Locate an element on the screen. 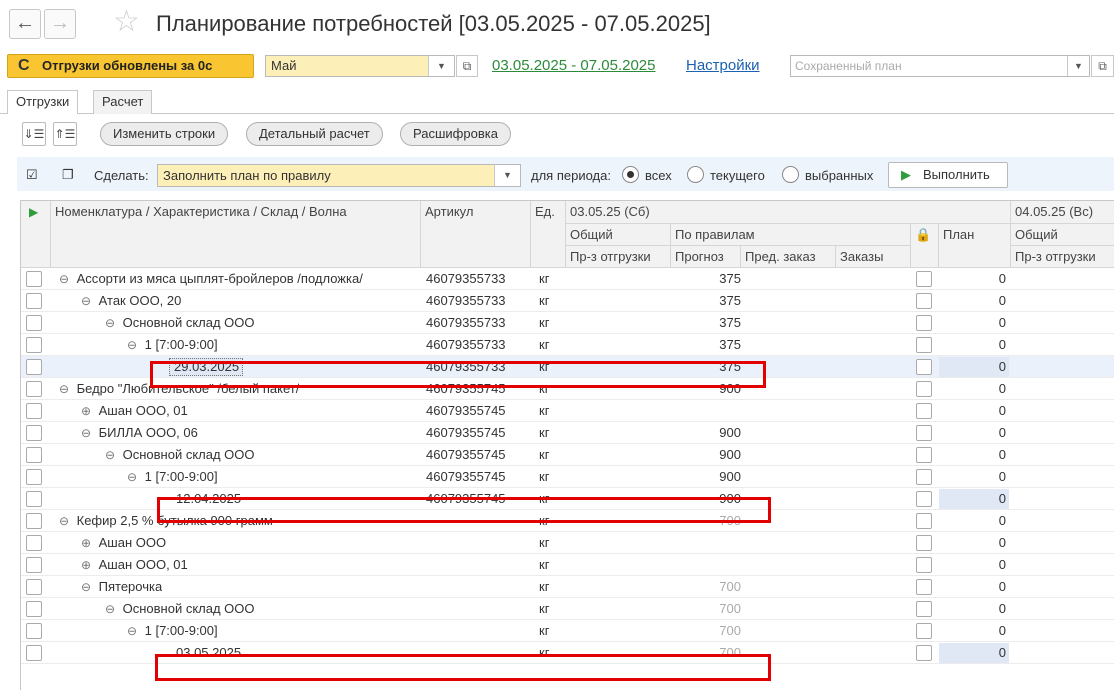  col-date2: 04.05.25 (Вс) is located at coordinates (1062, 212).